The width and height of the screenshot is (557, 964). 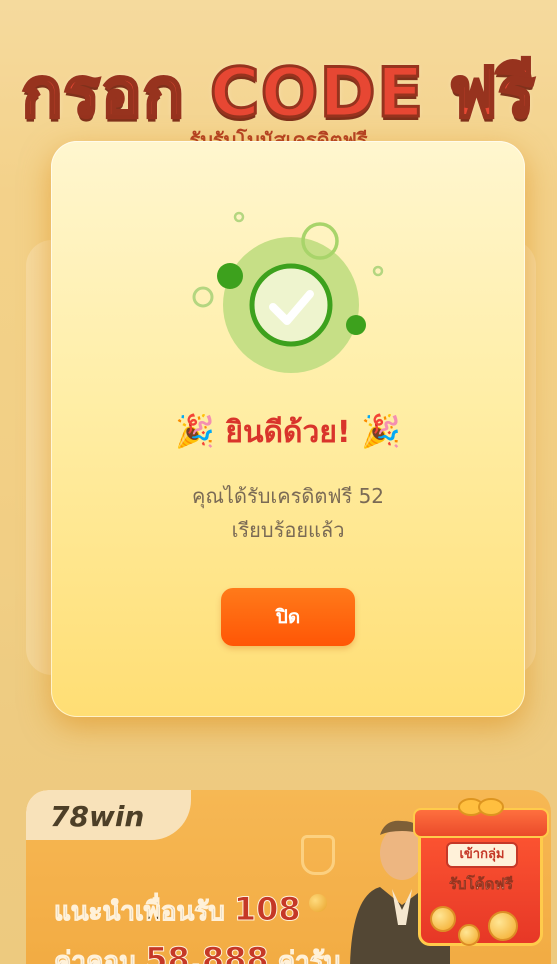 I want to click on dialog-message-line1: คุณได้รับเครดิตฟรี 52, so click(x=288, y=496).